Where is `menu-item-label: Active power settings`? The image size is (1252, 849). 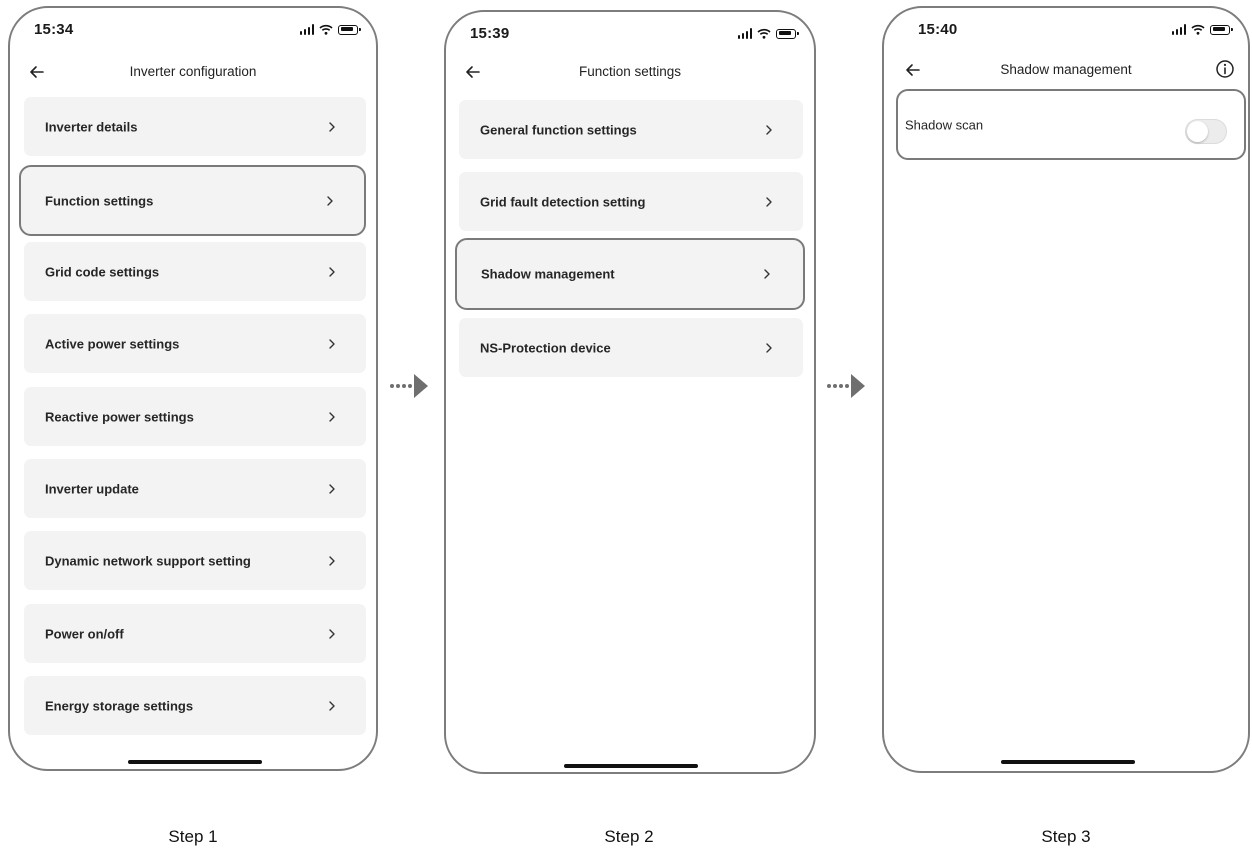 menu-item-label: Active power settings is located at coordinates (112, 343).